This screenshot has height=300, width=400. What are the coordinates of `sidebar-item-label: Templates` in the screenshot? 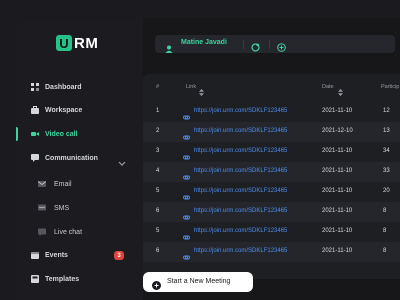 It's located at (62, 279).